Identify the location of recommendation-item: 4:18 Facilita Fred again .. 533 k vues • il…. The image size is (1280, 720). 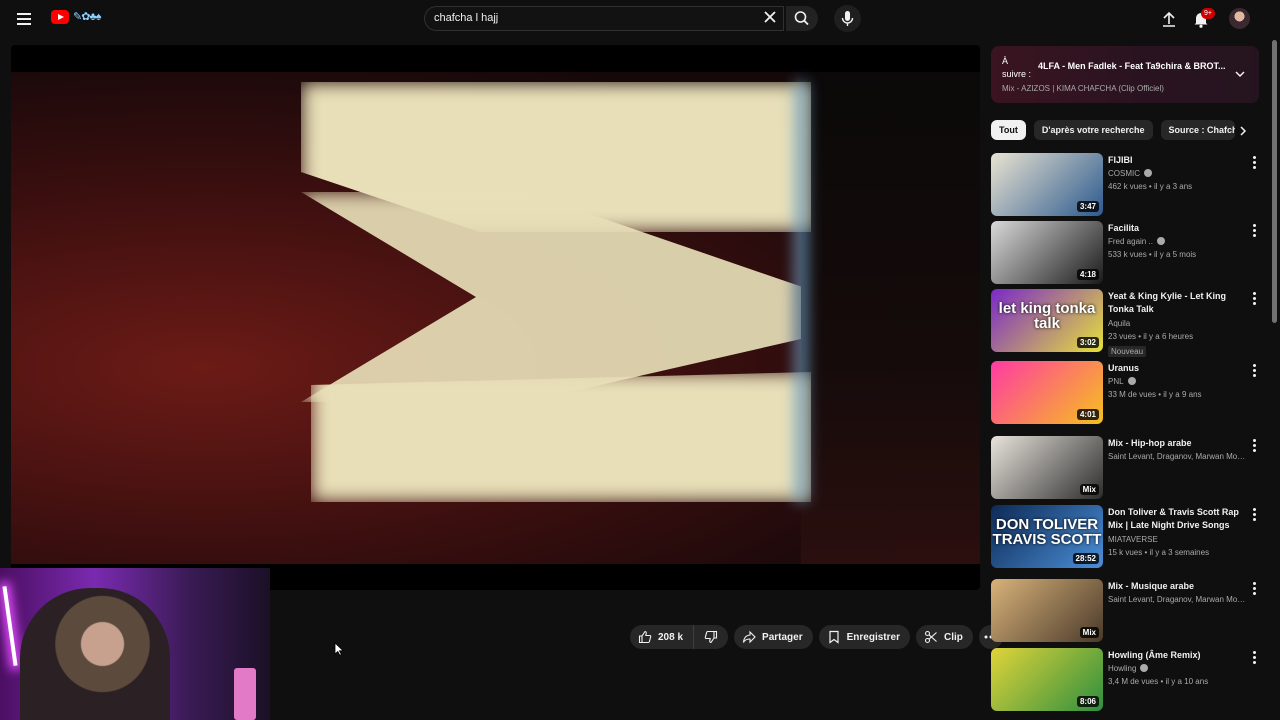
(1127, 254).